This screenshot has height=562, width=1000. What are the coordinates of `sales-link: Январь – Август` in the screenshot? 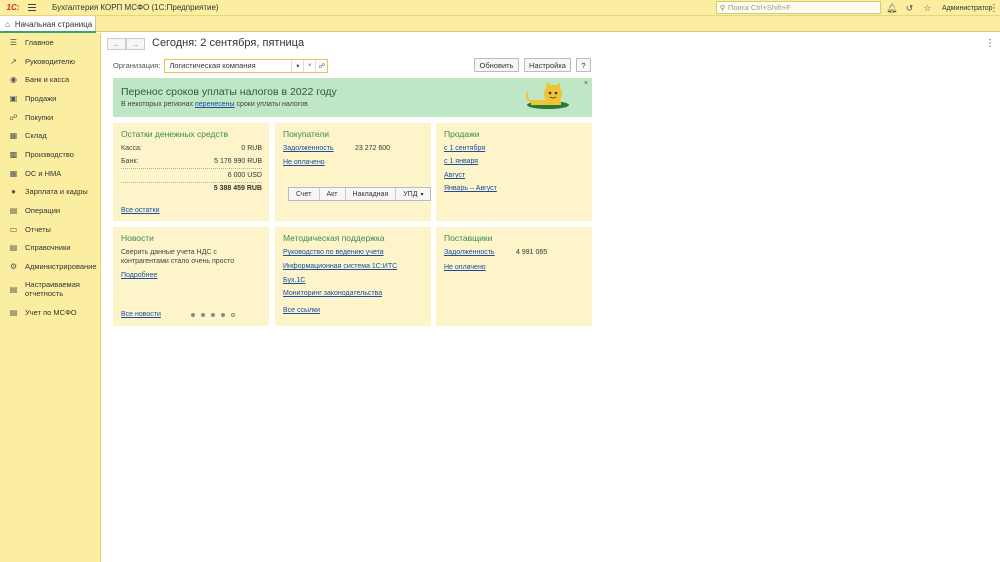 It's located at (470, 188).